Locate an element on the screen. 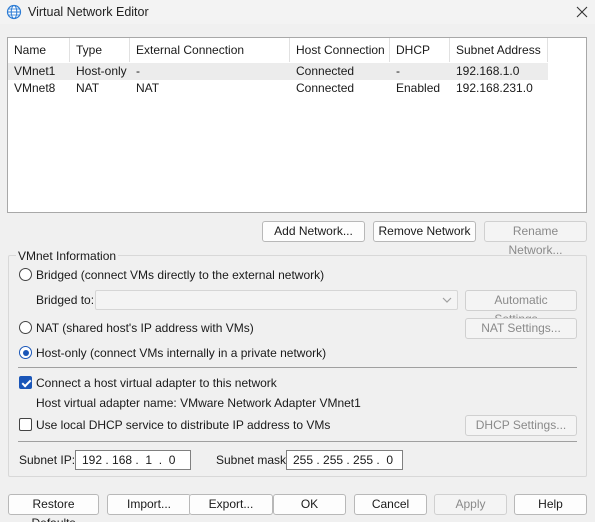 The height and width of the screenshot is (522, 595). close-button is located at coordinates (582, 12).